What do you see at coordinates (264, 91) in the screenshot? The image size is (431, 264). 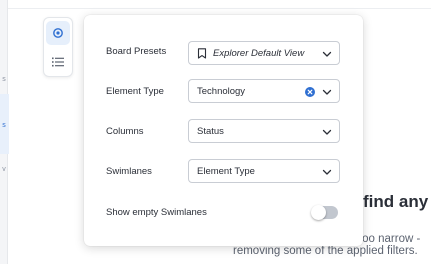 I see `element-type-select: Technology` at bounding box center [264, 91].